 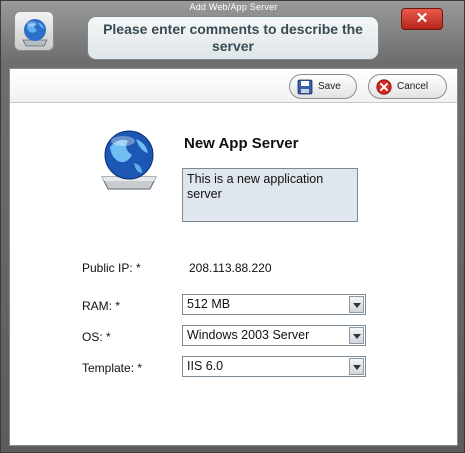 I want to click on save-button: Save, so click(x=323, y=86).